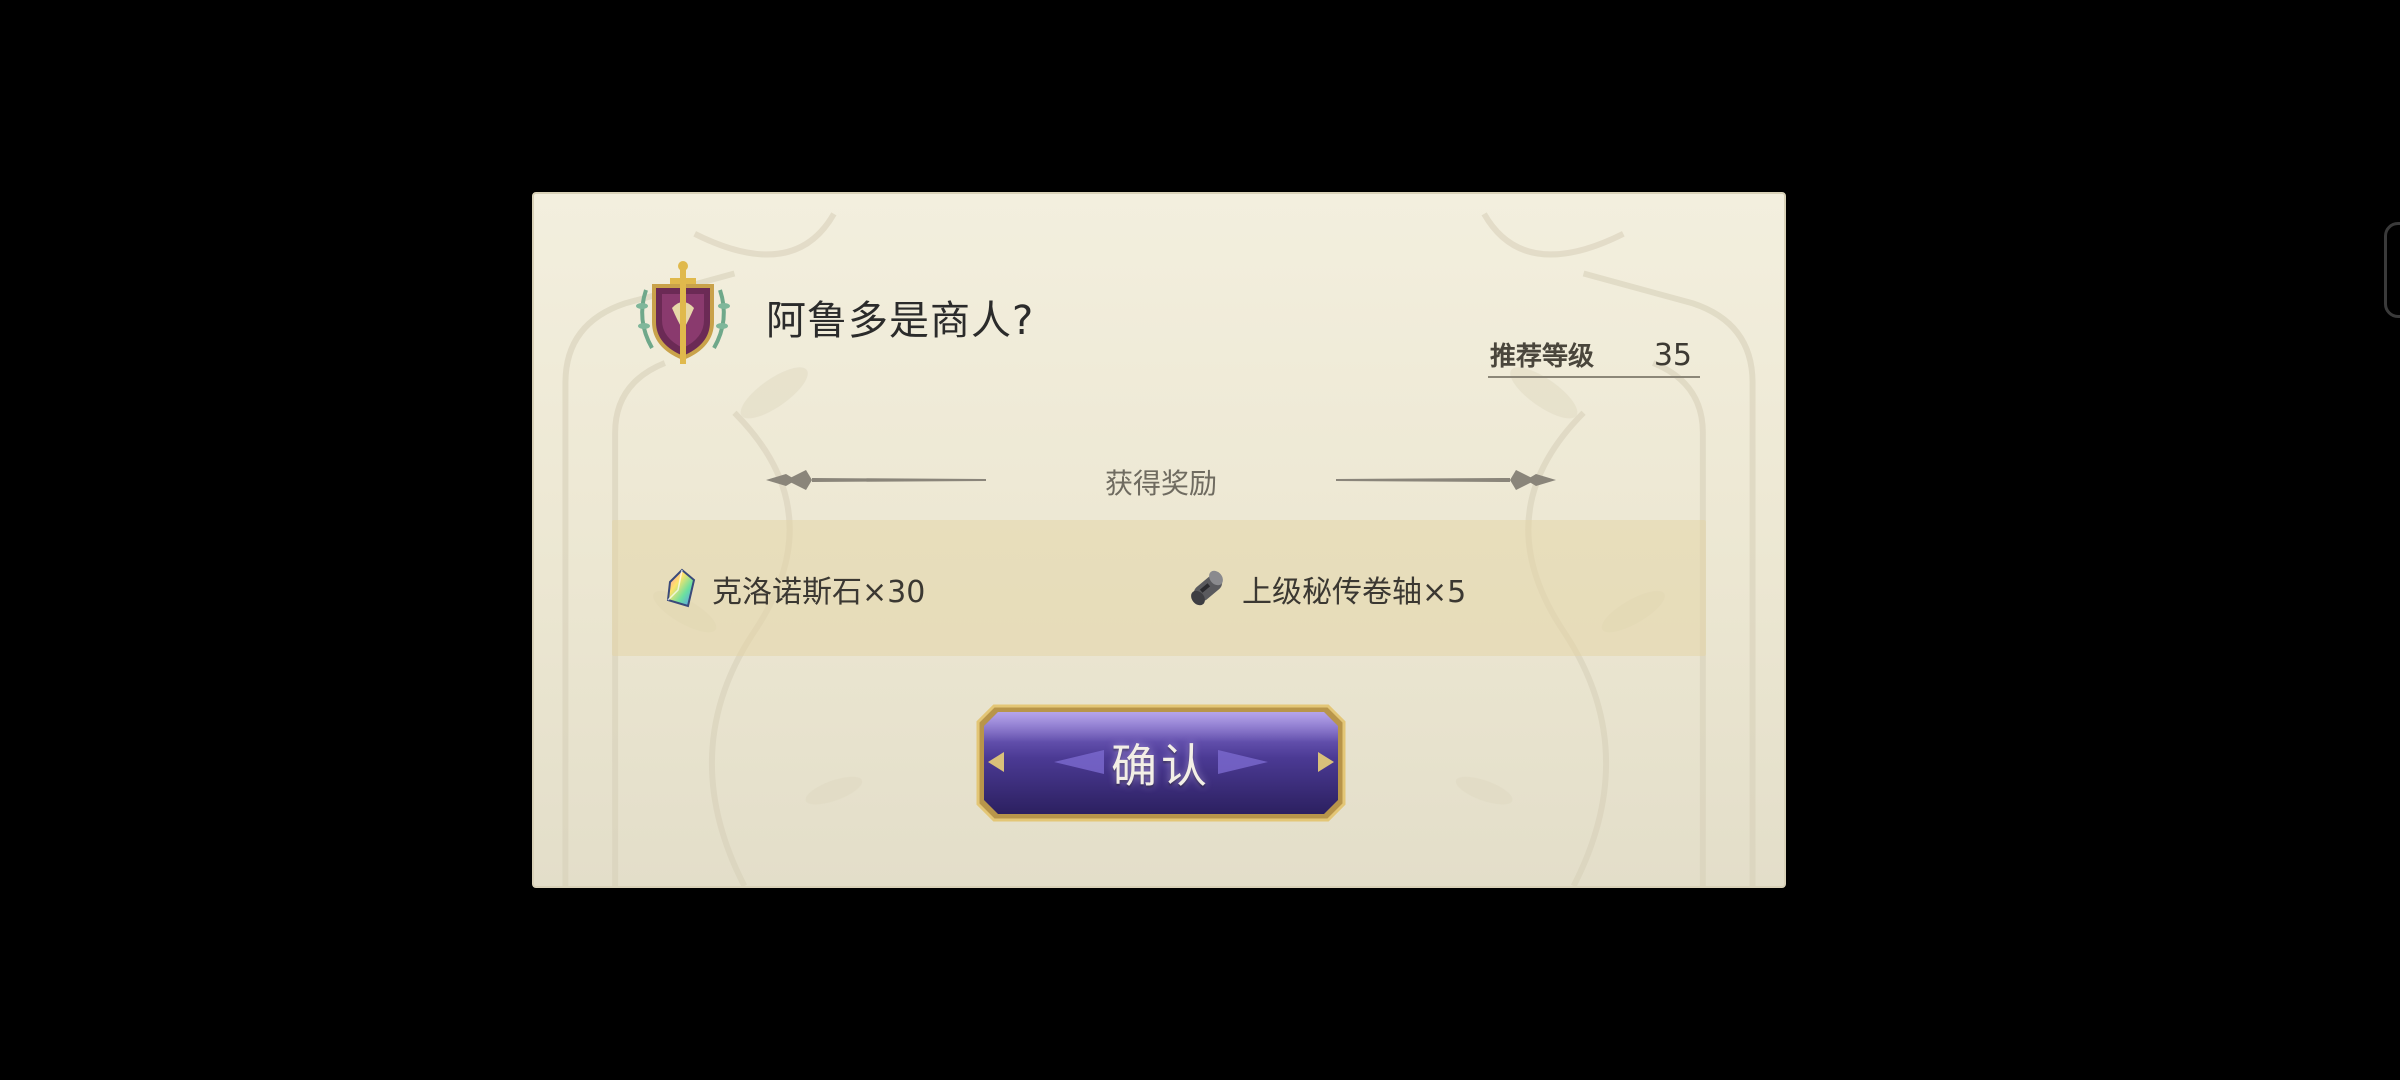 The height and width of the screenshot is (1080, 2400). I want to click on reward-item: 克洛诺斯石×30, so click(792, 589).